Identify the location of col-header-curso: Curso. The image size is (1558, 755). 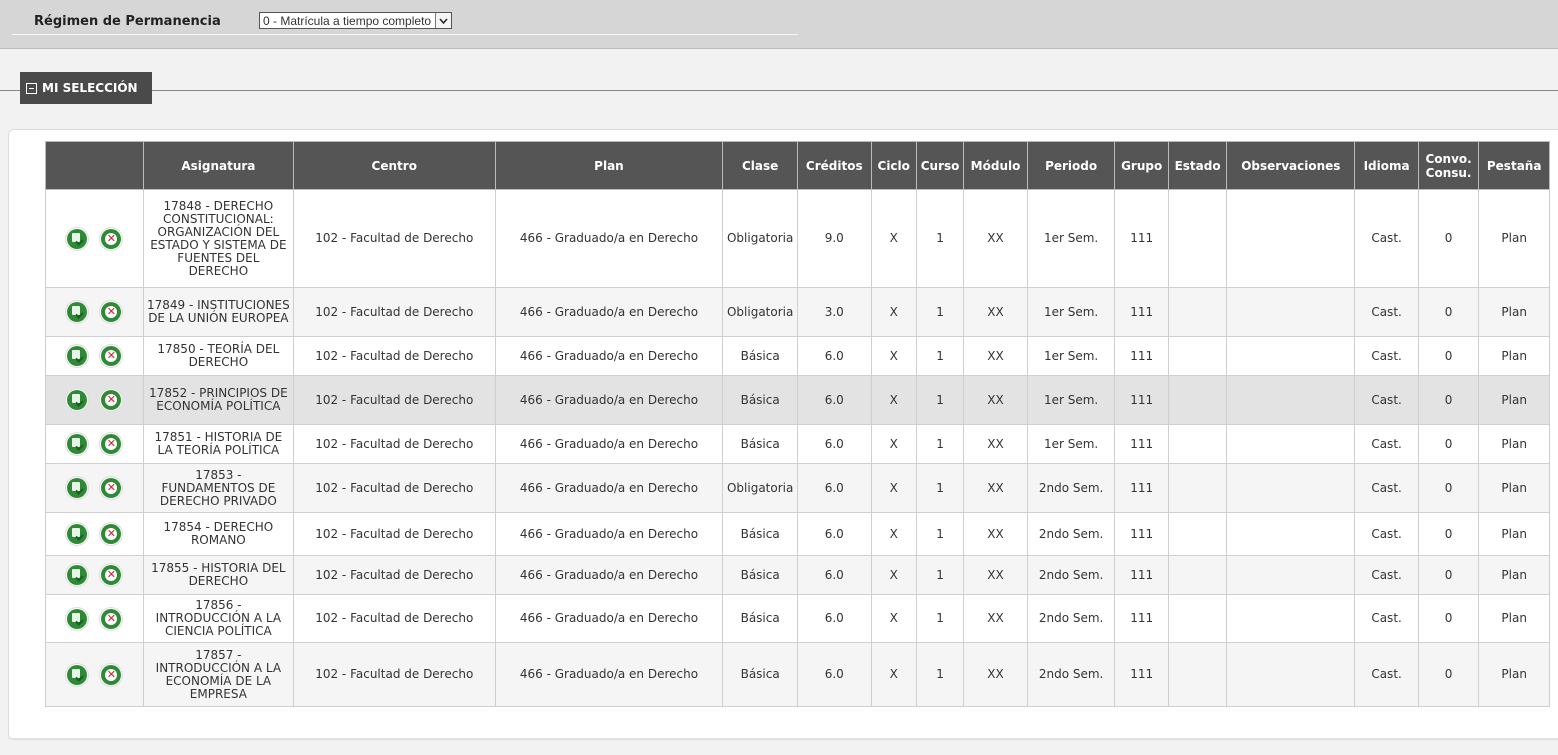
(940, 165).